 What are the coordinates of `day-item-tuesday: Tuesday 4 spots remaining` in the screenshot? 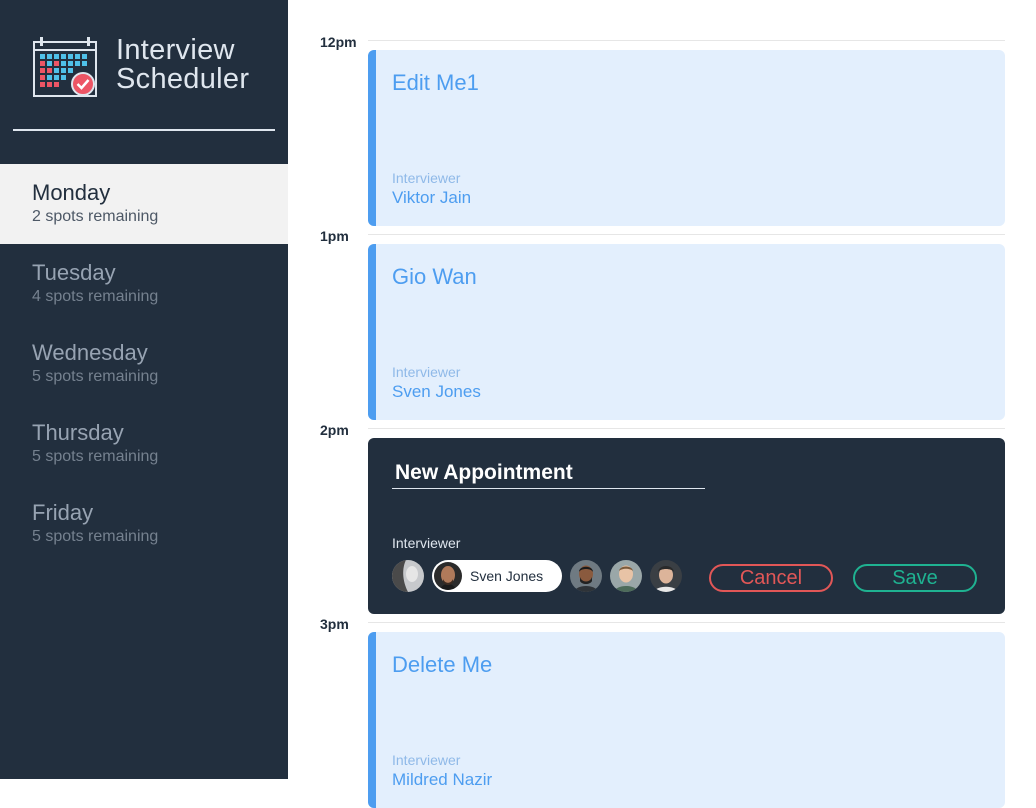 It's located at (144, 284).